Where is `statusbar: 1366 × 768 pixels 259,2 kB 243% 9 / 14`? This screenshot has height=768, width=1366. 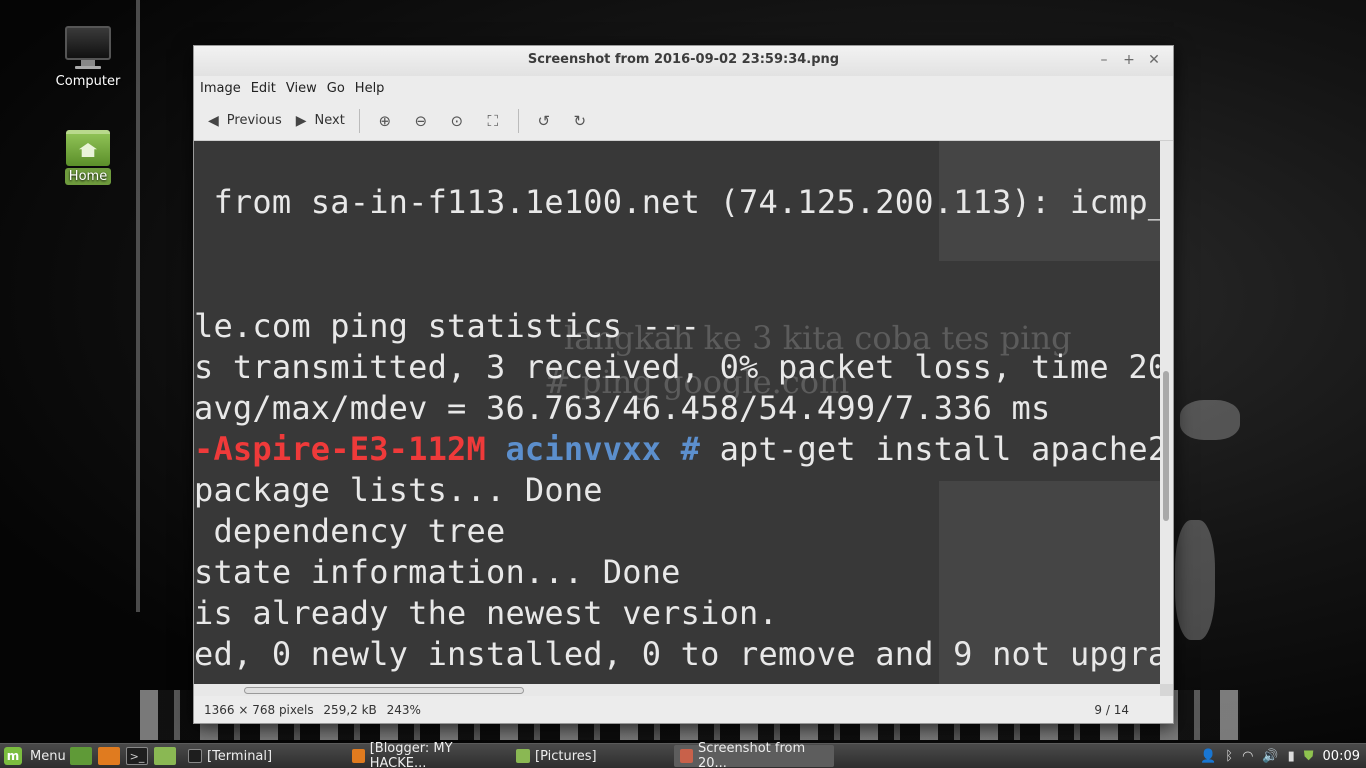
statusbar: 1366 × 768 pixels 259,2 kB 243% 9 / 14 is located at coordinates (683, 709).